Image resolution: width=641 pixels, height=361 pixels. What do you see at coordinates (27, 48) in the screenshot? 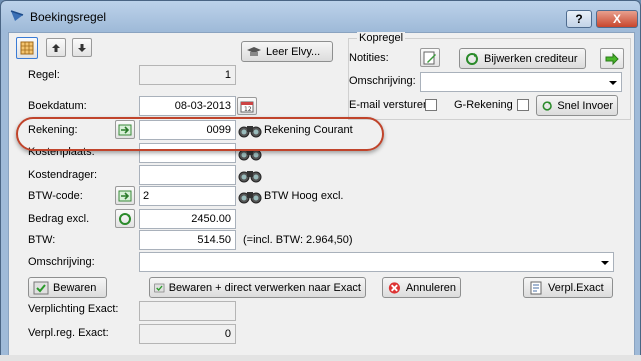
I see `grid-view-icon` at bounding box center [27, 48].